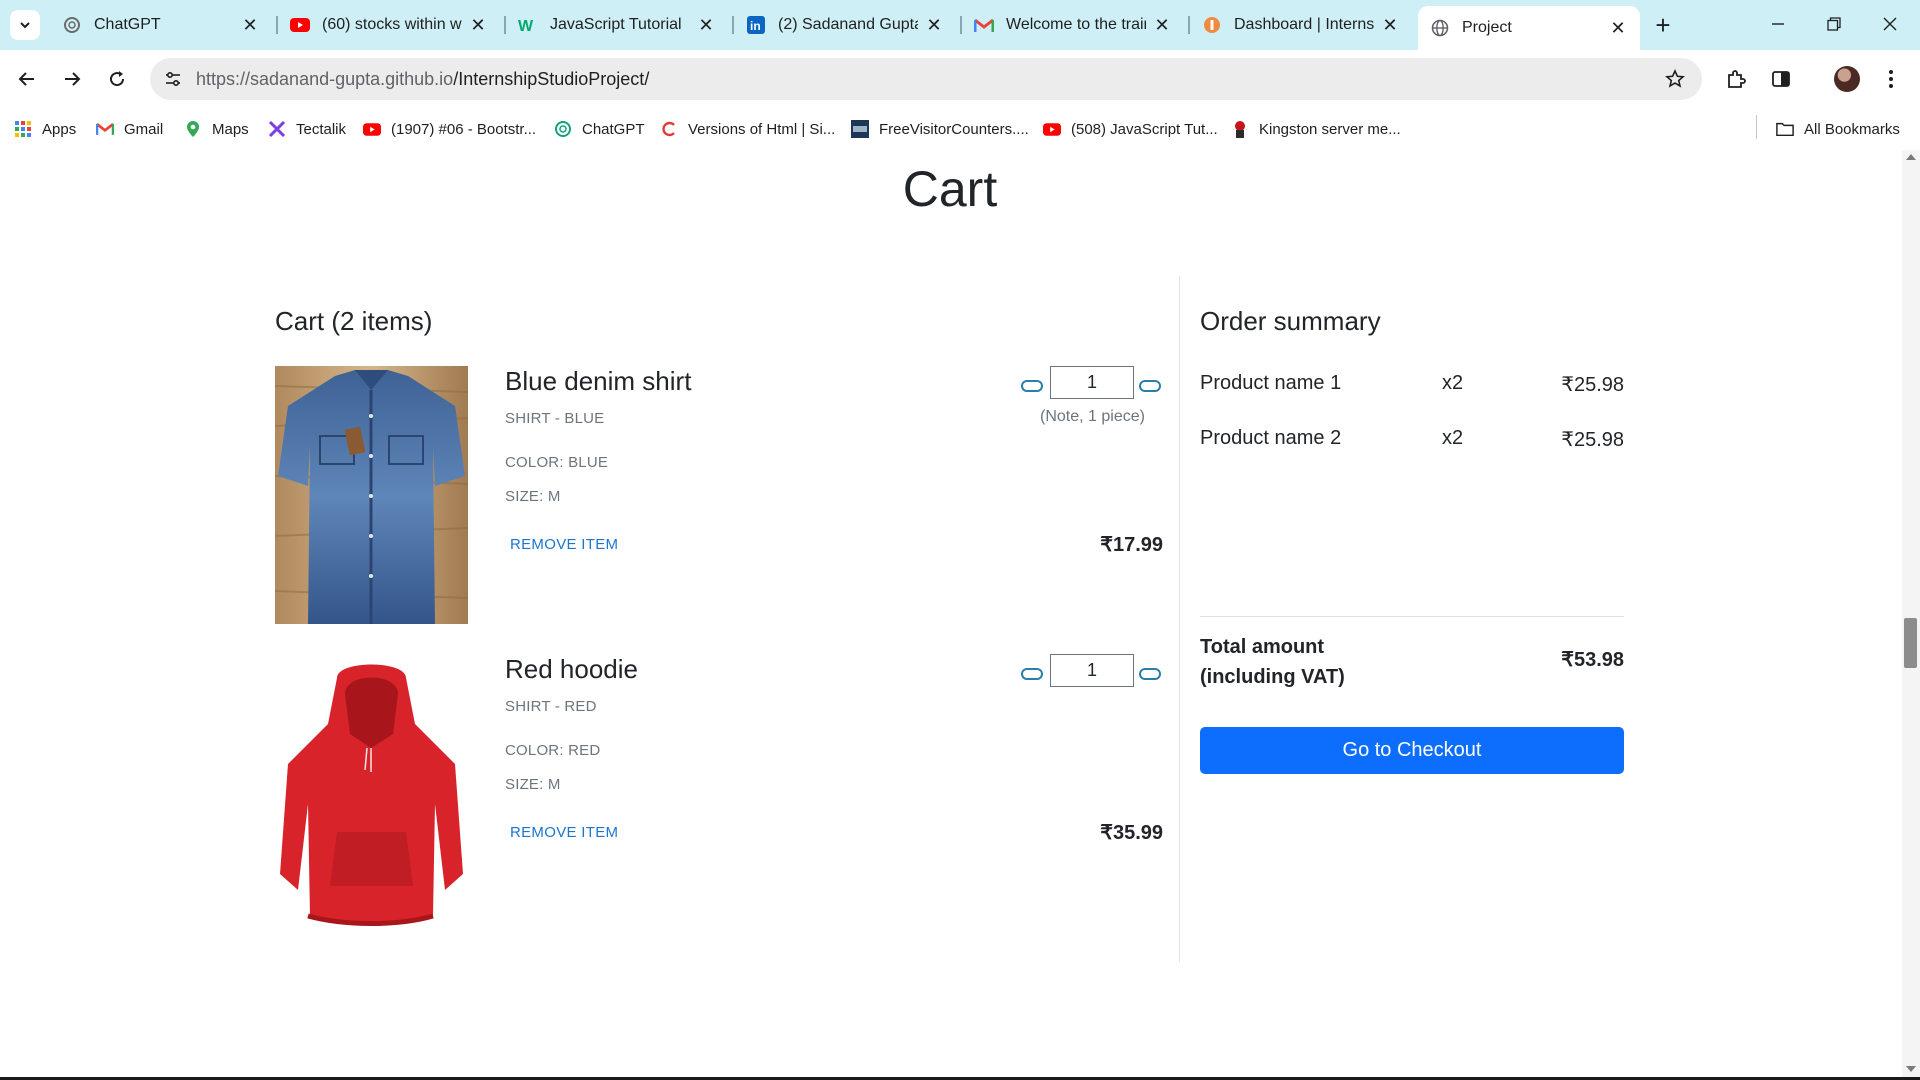  I want to click on tab-search-button, so click(25, 25).